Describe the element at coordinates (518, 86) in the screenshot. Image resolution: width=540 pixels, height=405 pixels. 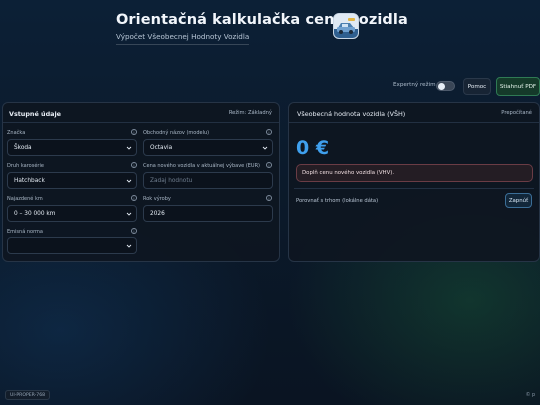
I see `download-pdf-button: Stiahnuť PDF` at that location.